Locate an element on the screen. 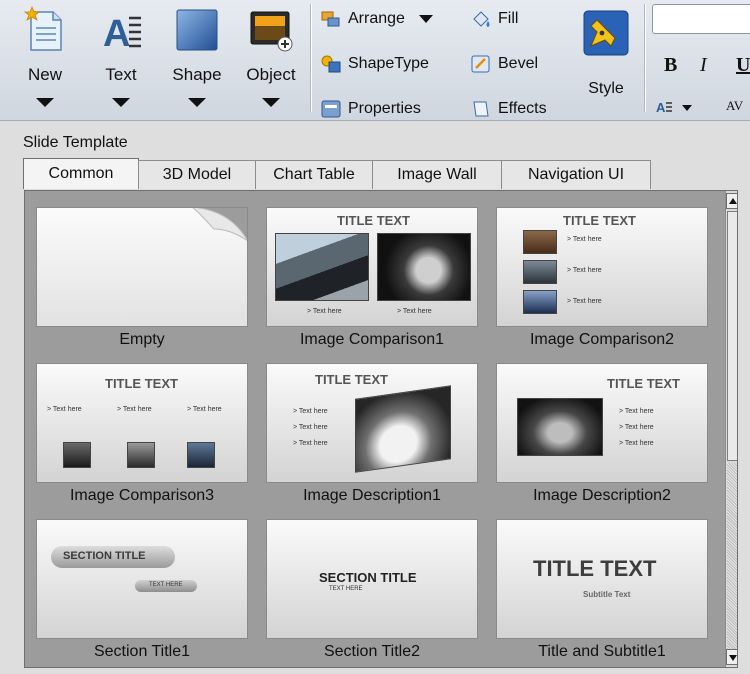 The width and height of the screenshot is (750, 674). tab-3d-model: 3D Model is located at coordinates (197, 174).